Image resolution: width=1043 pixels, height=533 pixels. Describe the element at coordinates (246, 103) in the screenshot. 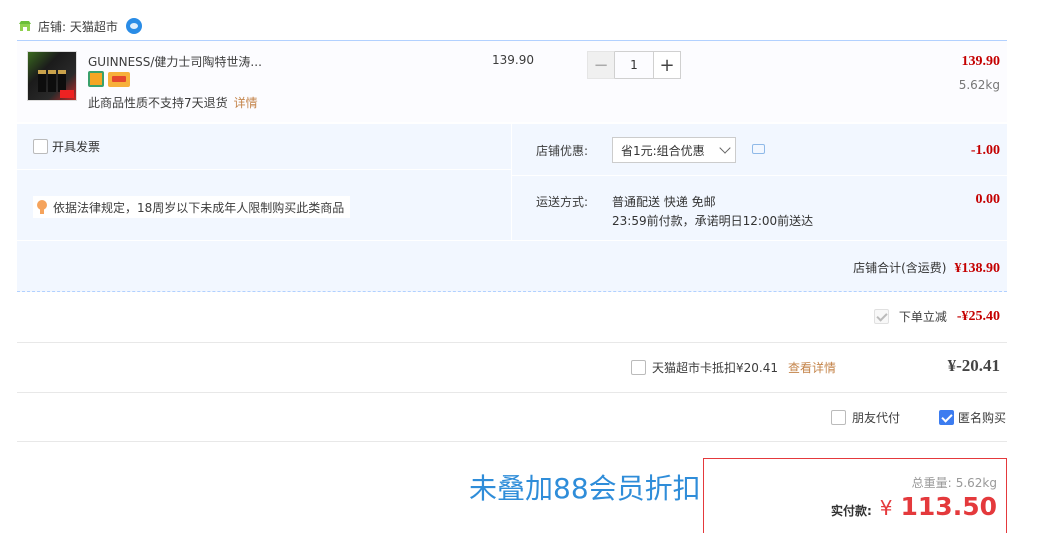

I see `return-policy-detail-link: 详情` at that location.